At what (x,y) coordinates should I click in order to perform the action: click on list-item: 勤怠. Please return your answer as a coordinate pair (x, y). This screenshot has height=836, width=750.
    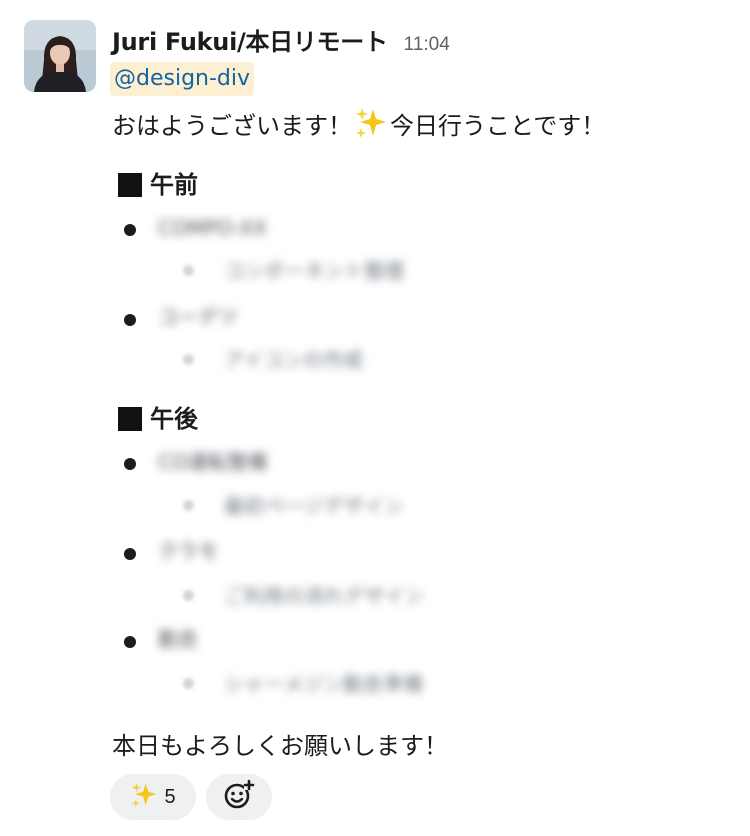
    Looking at the image, I should click on (178, 639).